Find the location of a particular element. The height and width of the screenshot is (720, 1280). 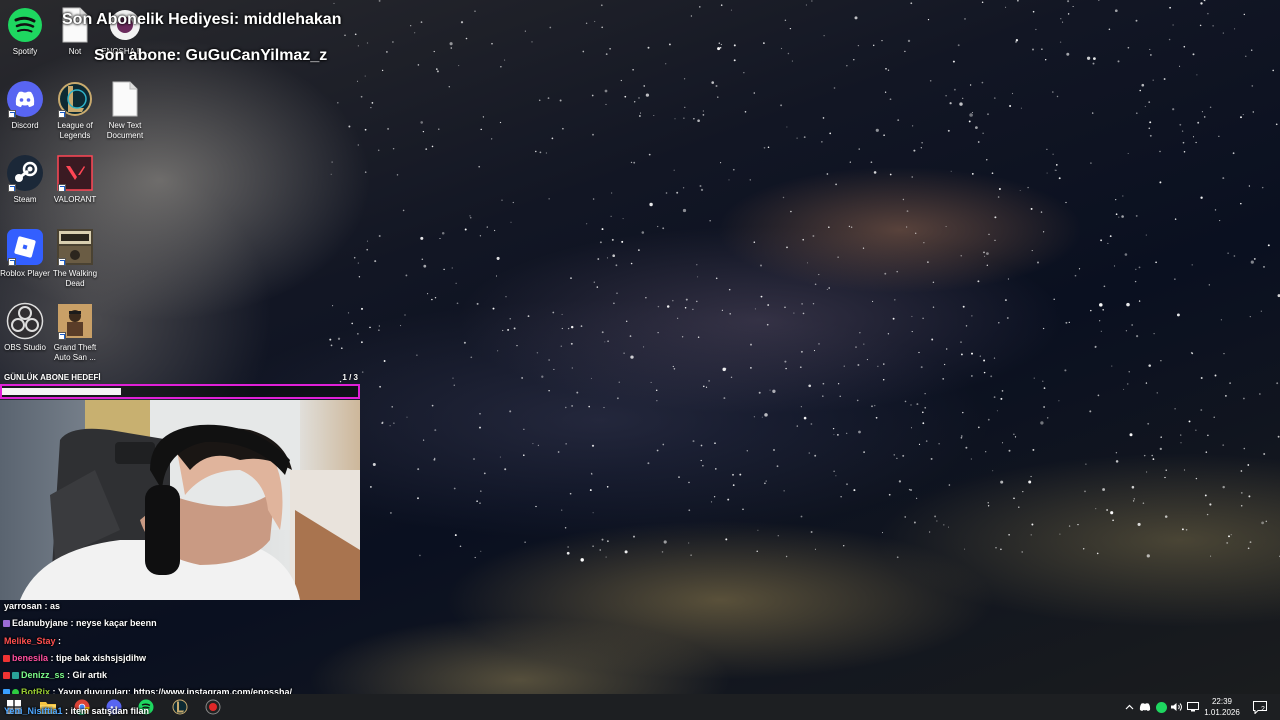

record-icon is located at coordinates (213, 707).